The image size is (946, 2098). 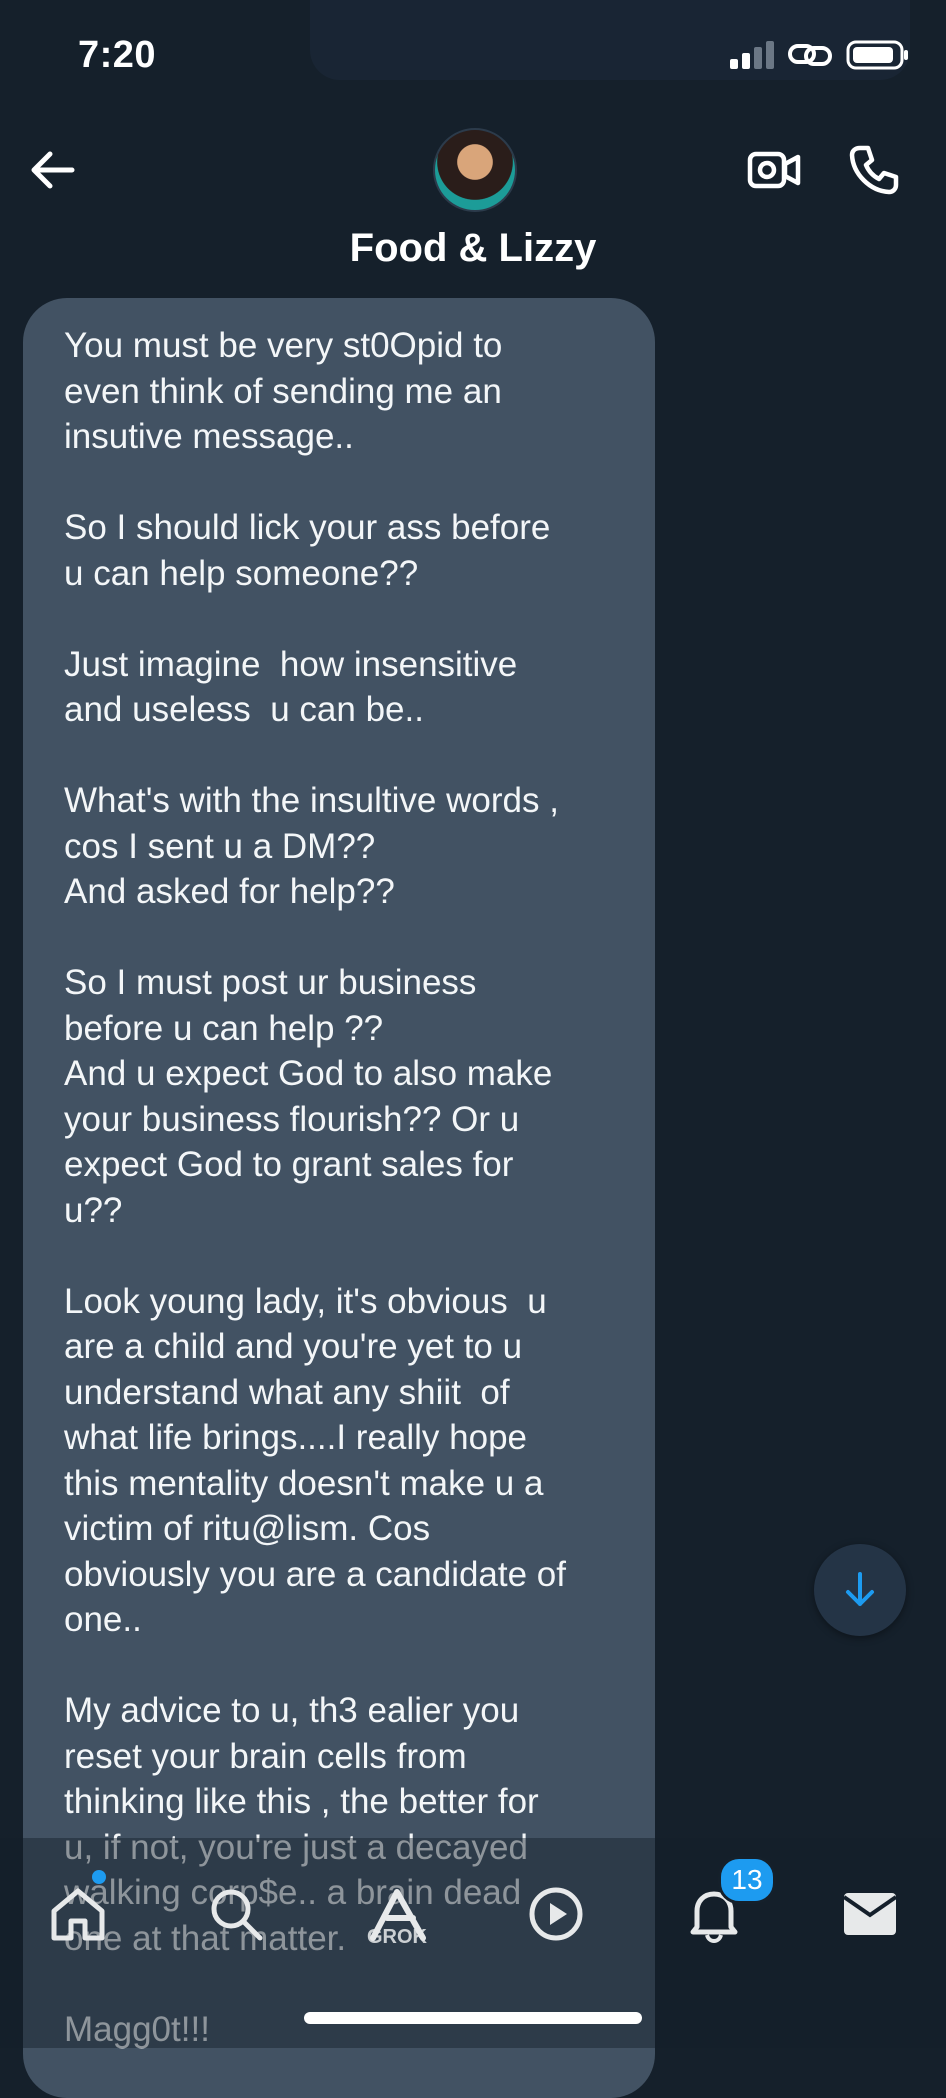 I want to click on arrow-left-icon, so click(x=53, y=170).